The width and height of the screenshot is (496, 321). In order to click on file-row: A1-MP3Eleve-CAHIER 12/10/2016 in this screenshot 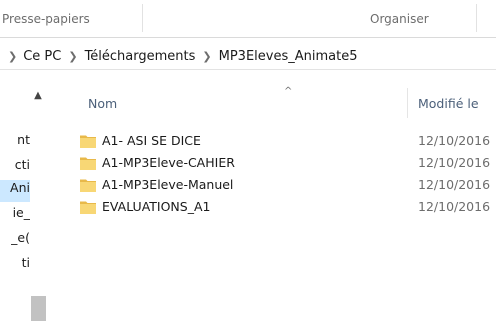, I will do `click(277, 163)`.